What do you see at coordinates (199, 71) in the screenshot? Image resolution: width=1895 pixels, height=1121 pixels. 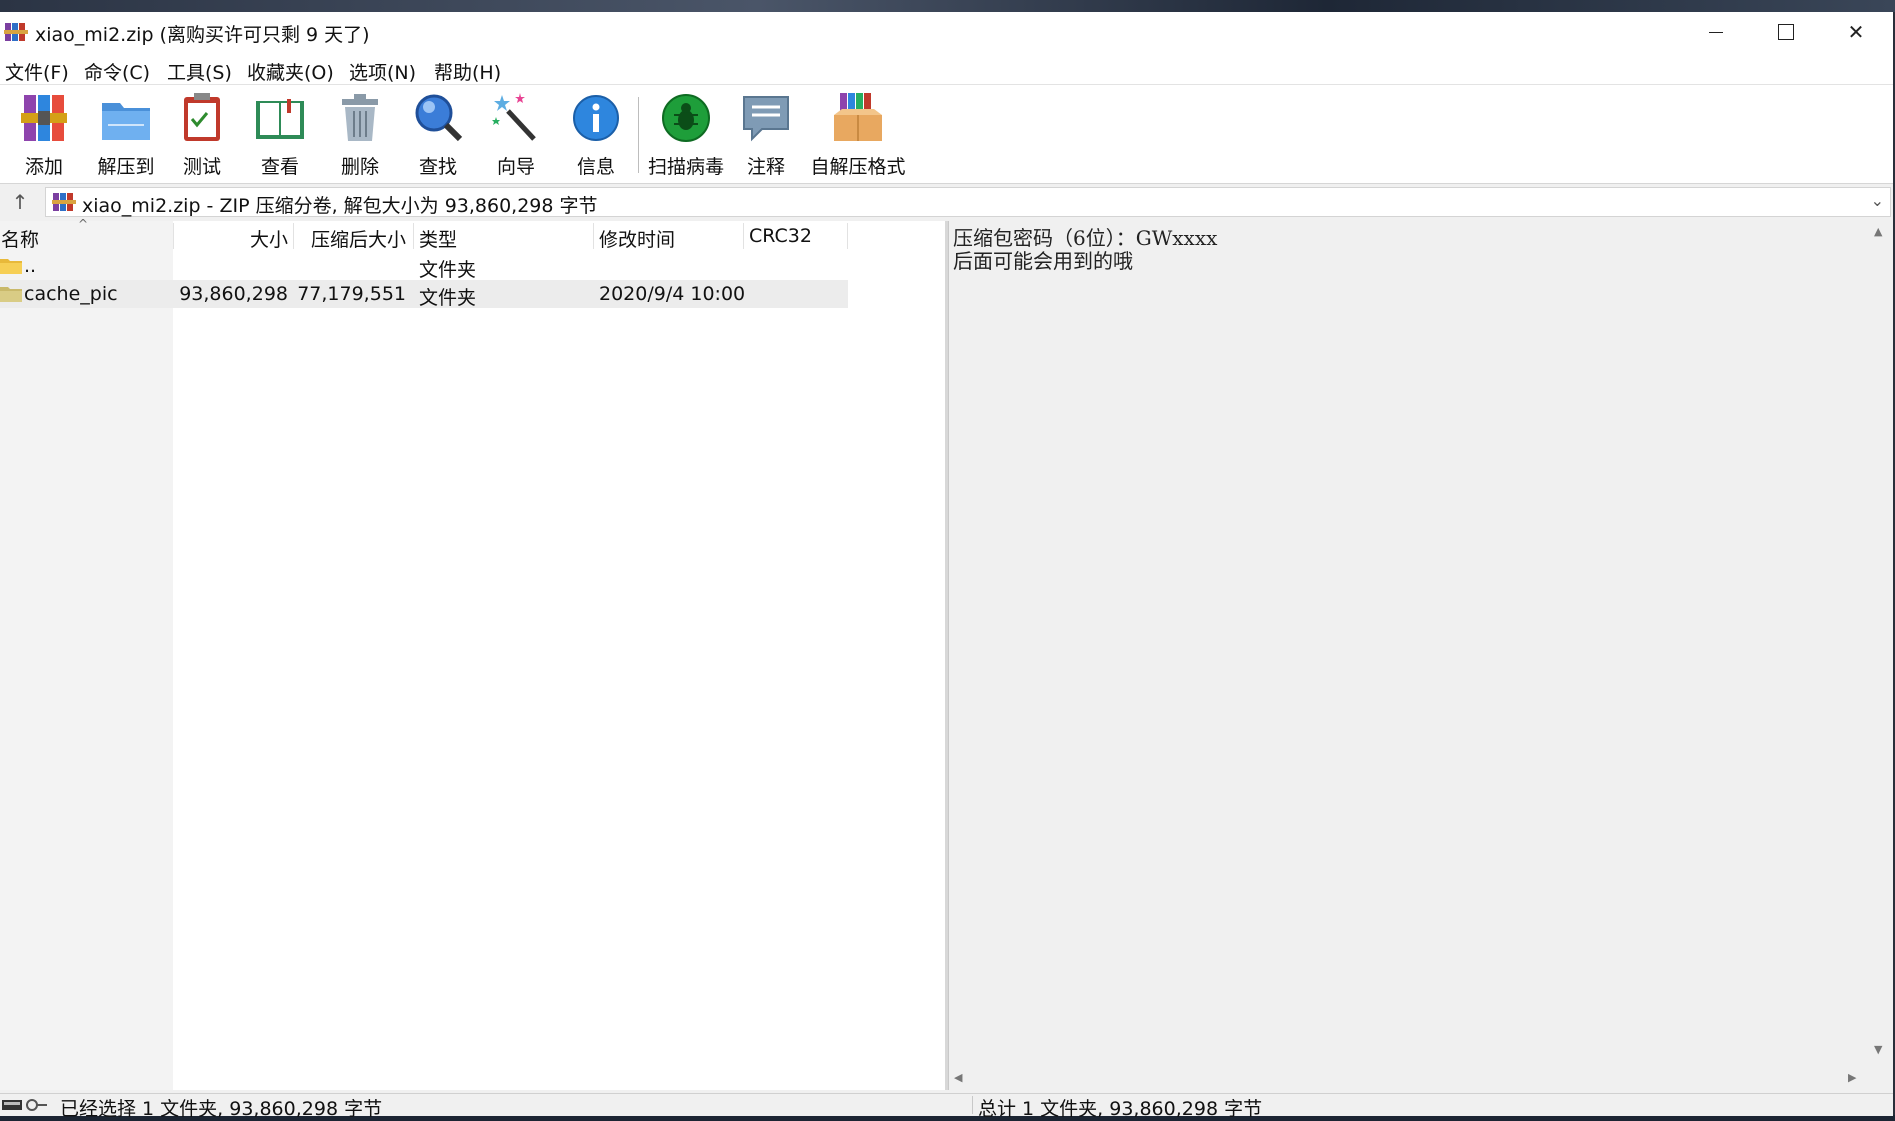 I see `menu-tools: 工具(S)` at bounding box center [199, 71].